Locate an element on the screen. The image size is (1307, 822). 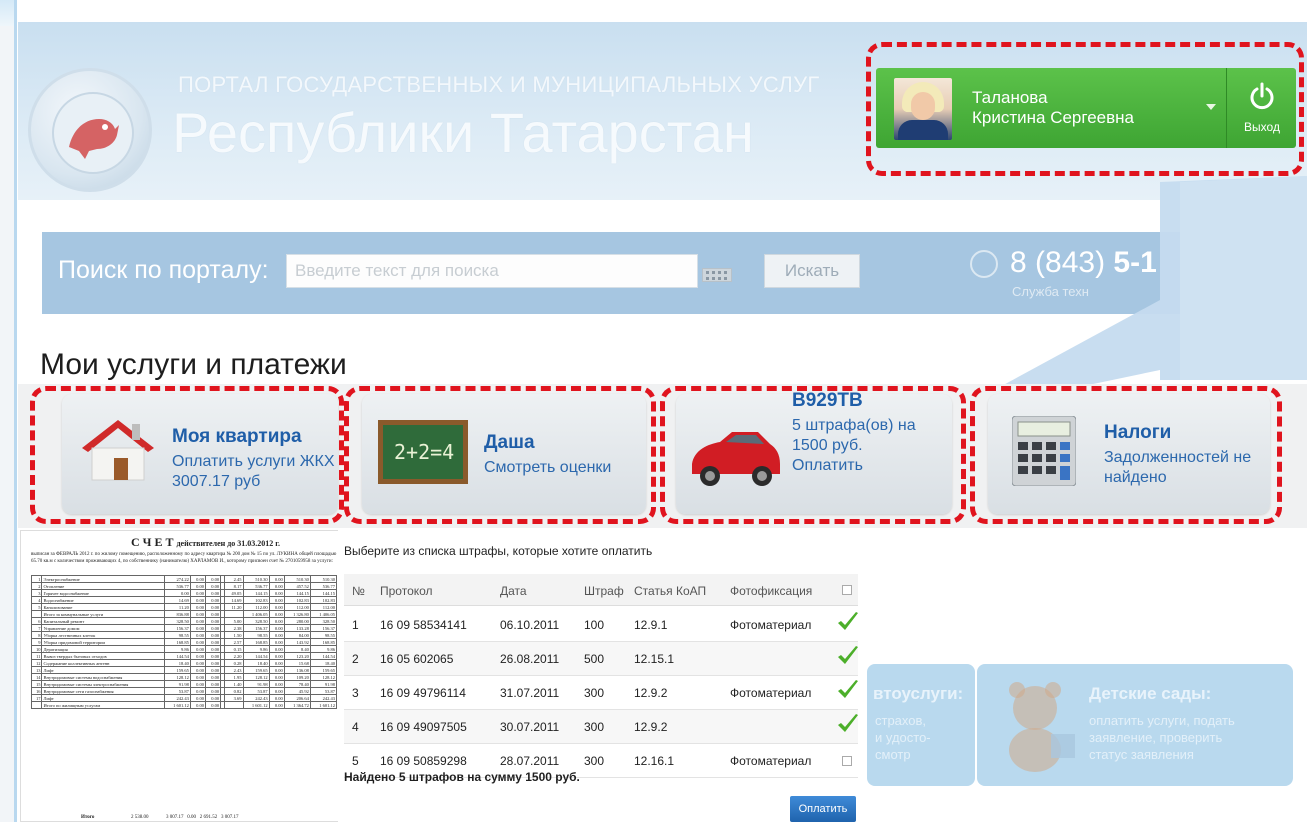
invoice-cell: Внутридомовые системы электроснабжения is located at coordinates (103, 684).